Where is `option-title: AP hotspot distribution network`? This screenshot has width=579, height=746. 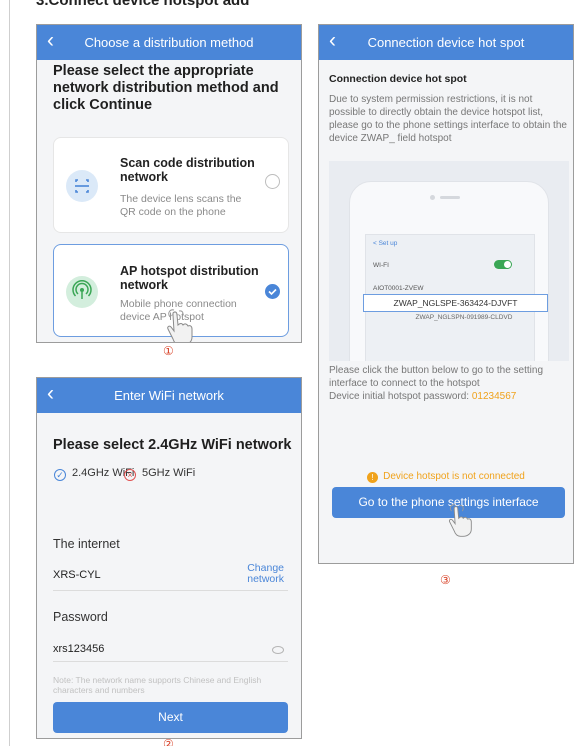
option-title: AP hotspot distribution network is located at coordinates (189, 278).